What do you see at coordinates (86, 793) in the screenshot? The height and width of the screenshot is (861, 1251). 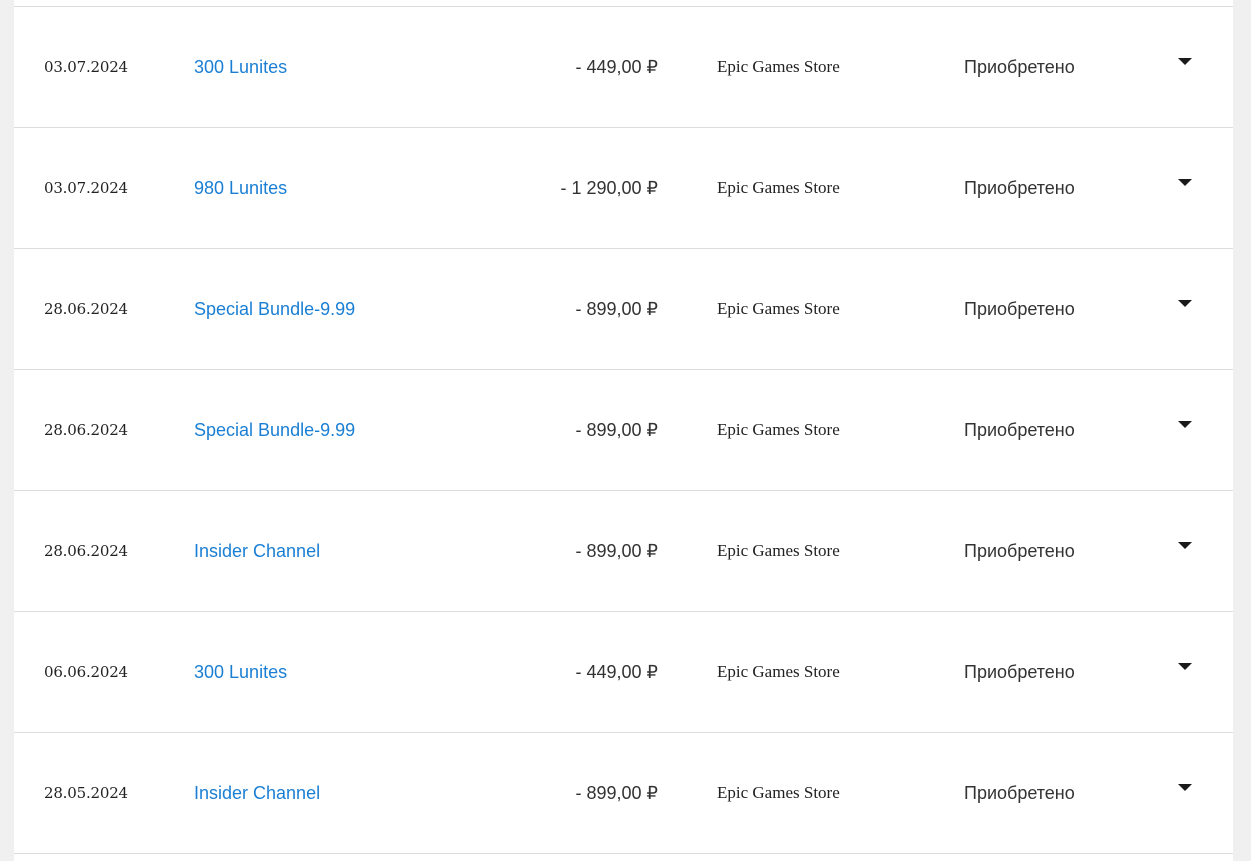 I see `transaction-date: 28.05.2024` at bounding box center [86, 793].